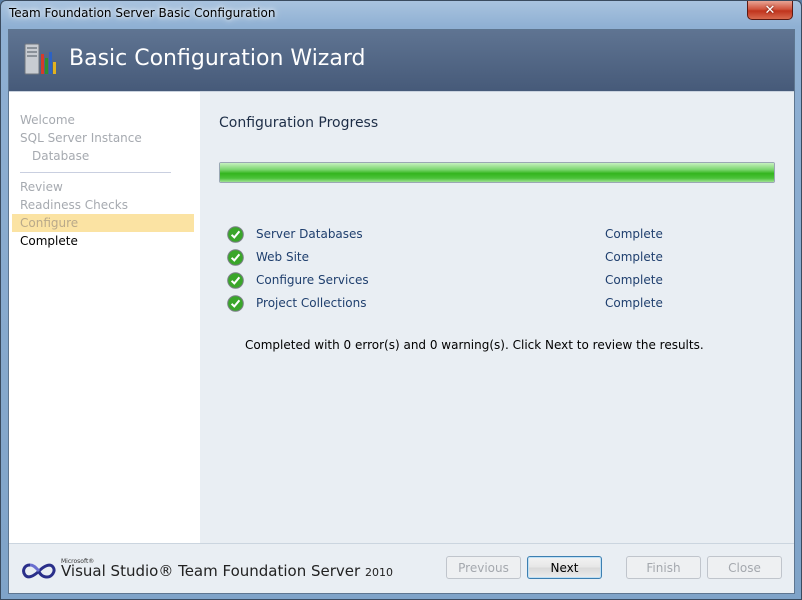 This screenshot has height=600, width=802. I want to click on nav-item-database: Database, so click(103, 156).